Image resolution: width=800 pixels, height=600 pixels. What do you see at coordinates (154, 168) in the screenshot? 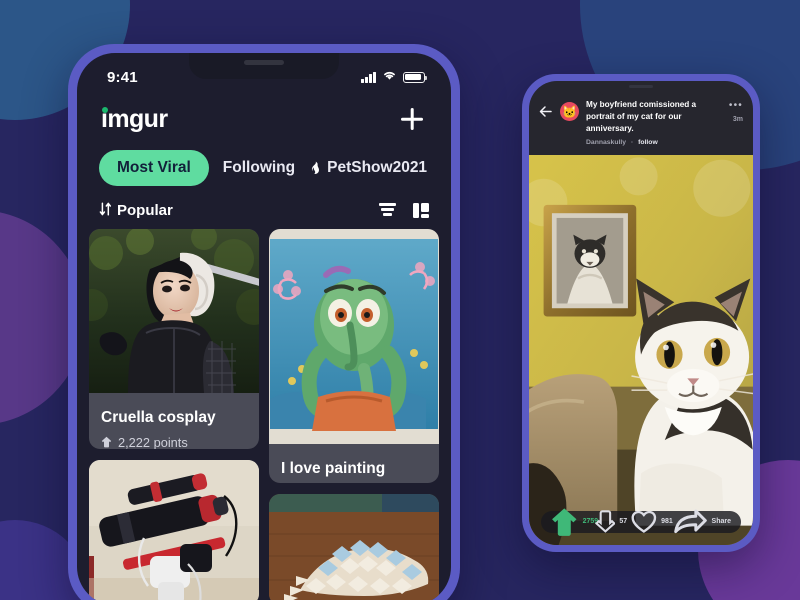
I see `tab-most-viral: Most Viral` at bounding box center [154, 168].